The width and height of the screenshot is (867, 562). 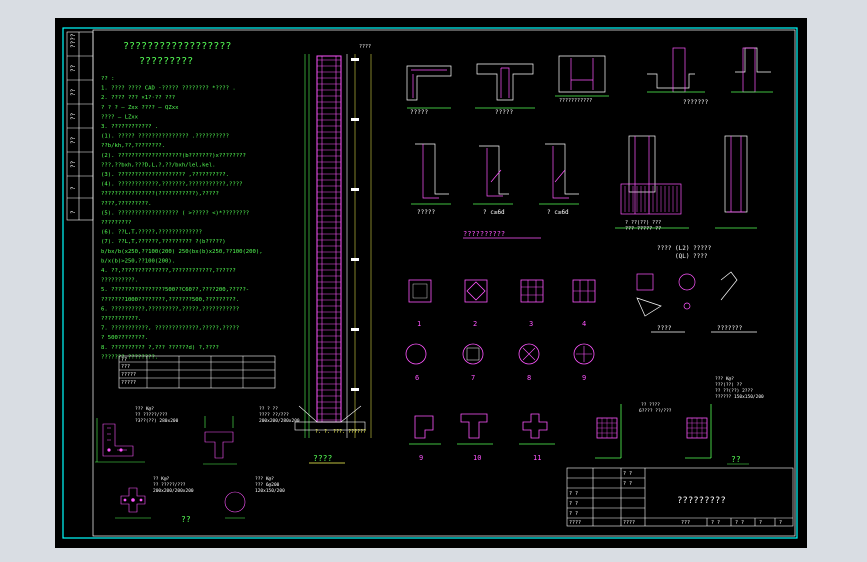 I want to click on section-number-9: 9, so click(x=584, y=378).